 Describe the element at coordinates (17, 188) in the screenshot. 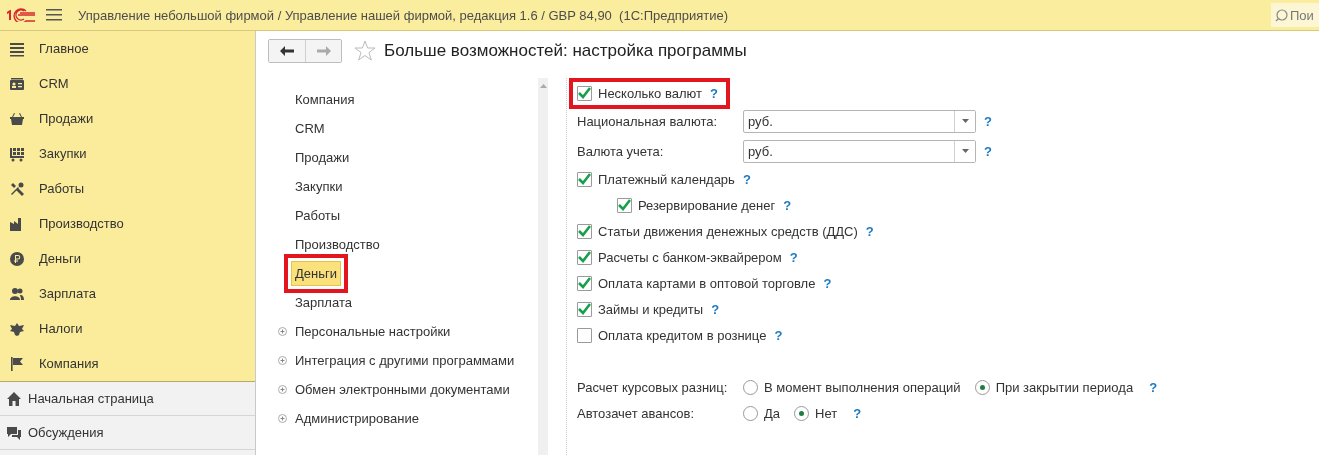

I see `tools-icon` at that location.